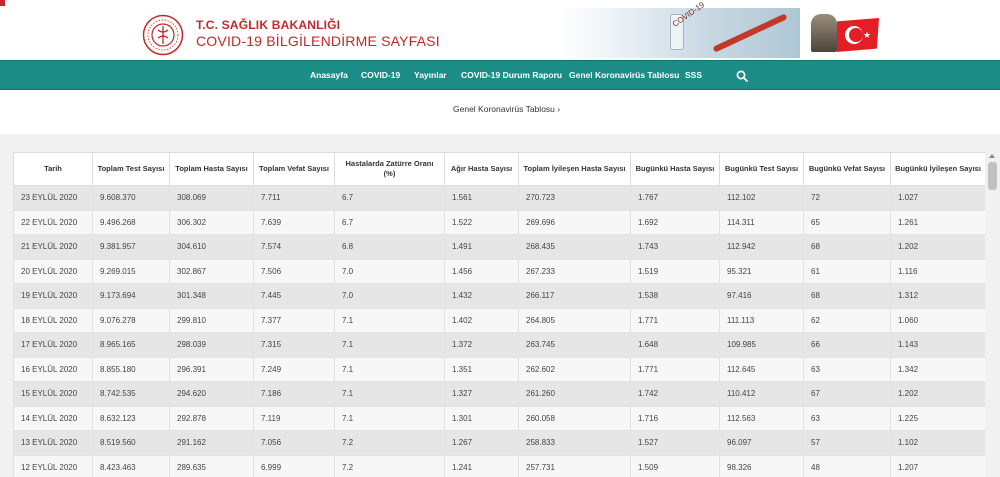 The width and height of the screenshot is (1000, 477). Describe the element at coordinates (211, 443) in the screenshot. I see `cell-total-cases: 291.162` at that location.